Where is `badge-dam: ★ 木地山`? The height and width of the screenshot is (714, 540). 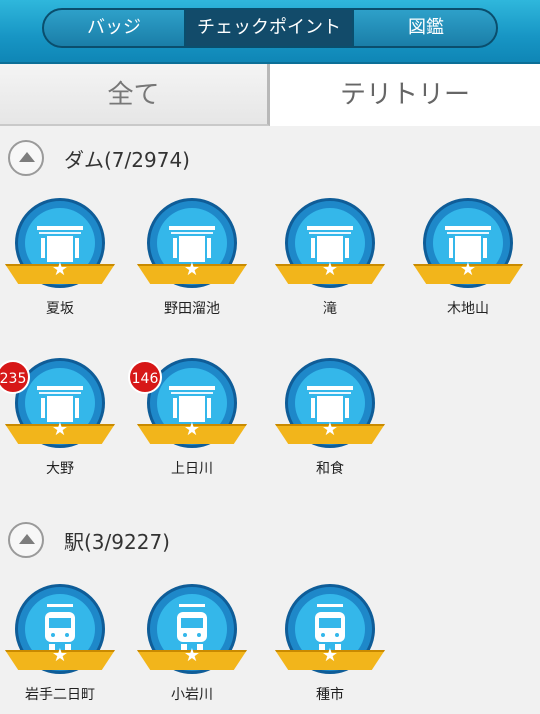
badge-dam: ★ 木地山 is located at coordinates (468, 263).